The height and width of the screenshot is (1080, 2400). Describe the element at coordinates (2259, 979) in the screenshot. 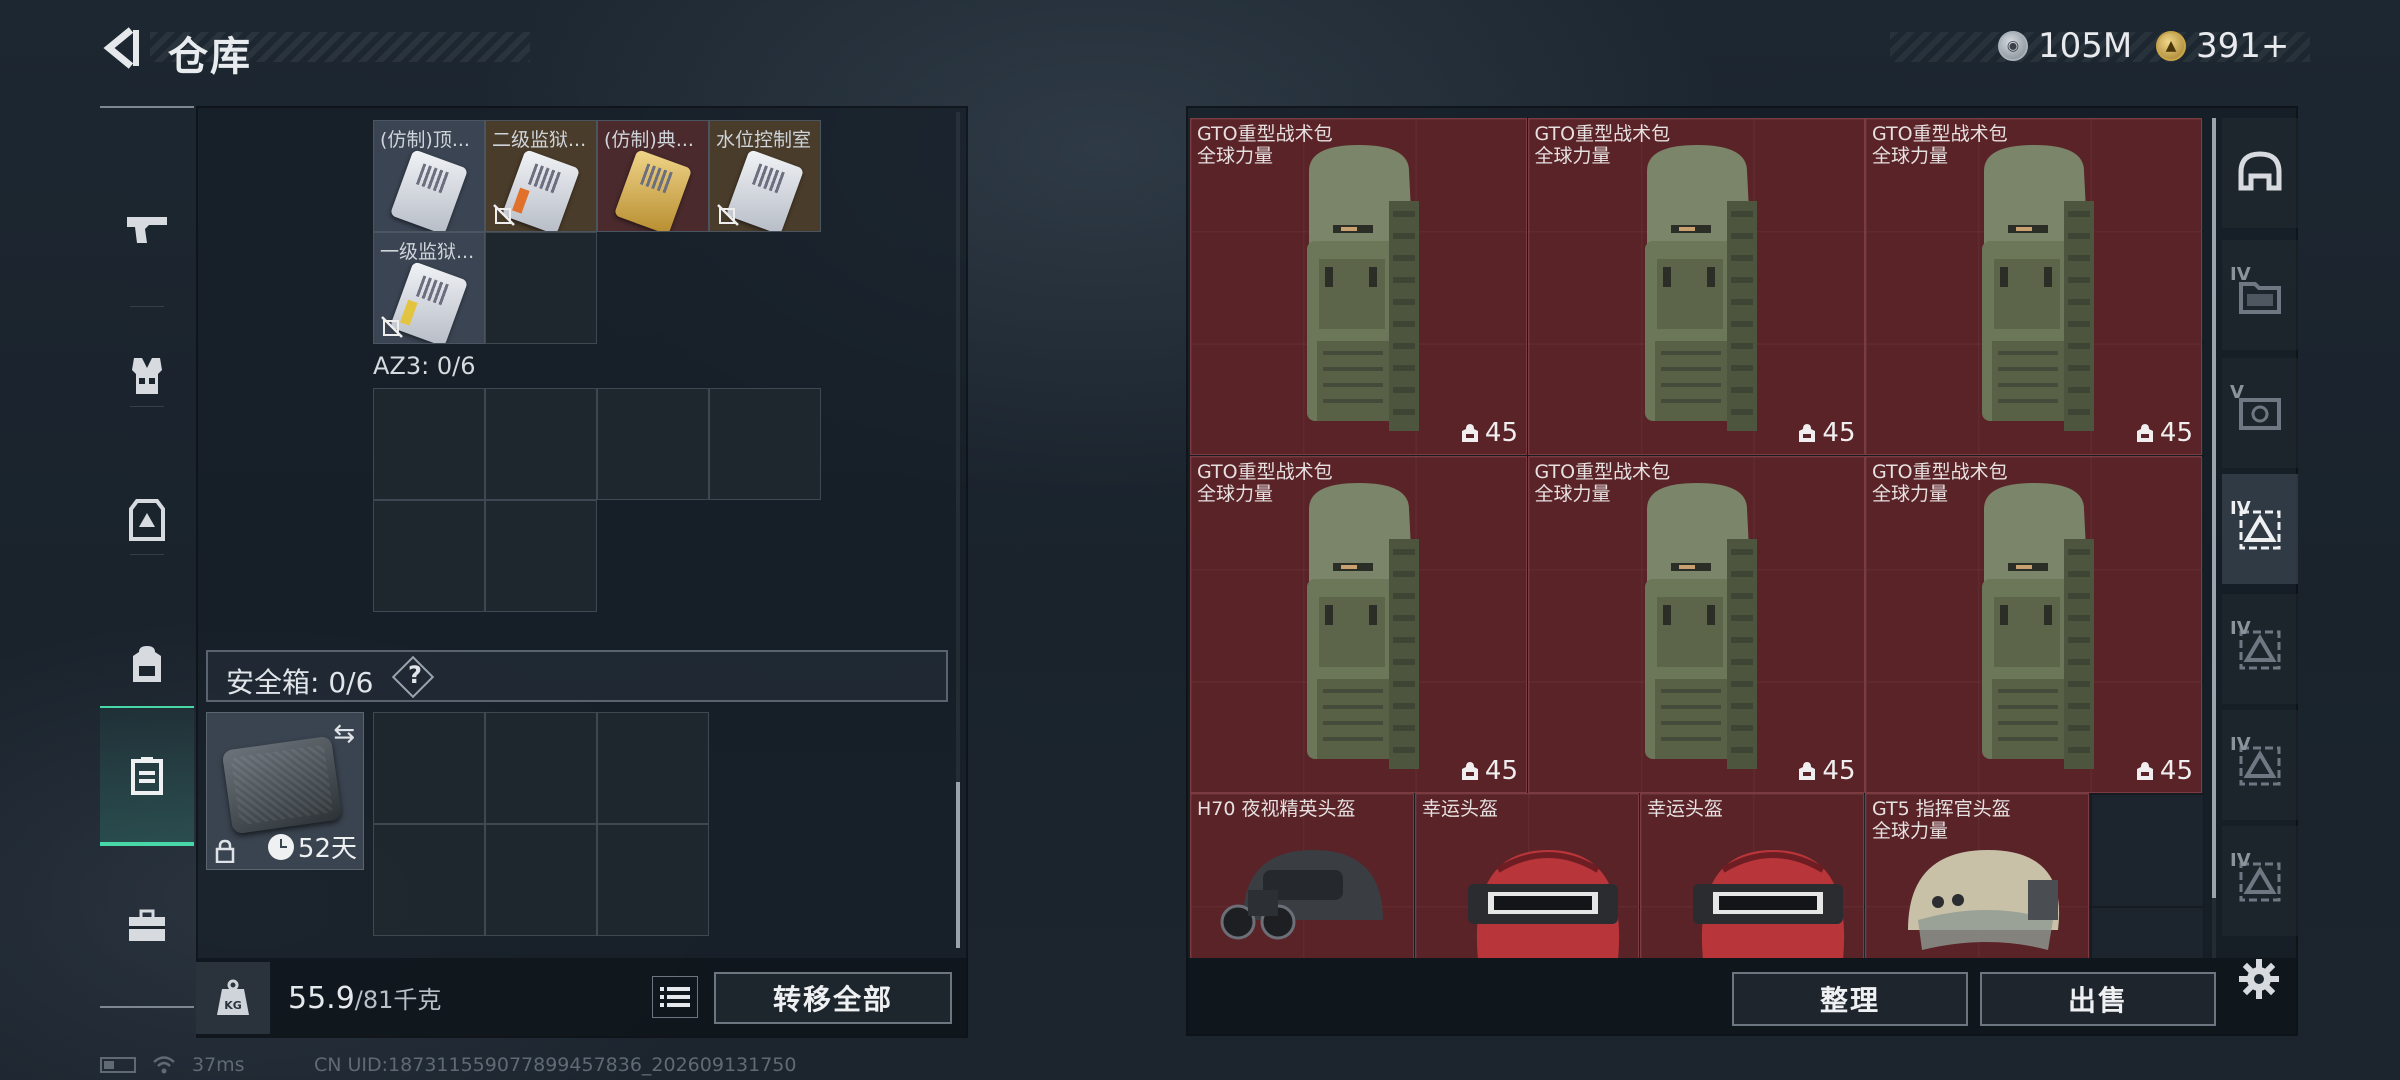

I see `settings-button` at that location.